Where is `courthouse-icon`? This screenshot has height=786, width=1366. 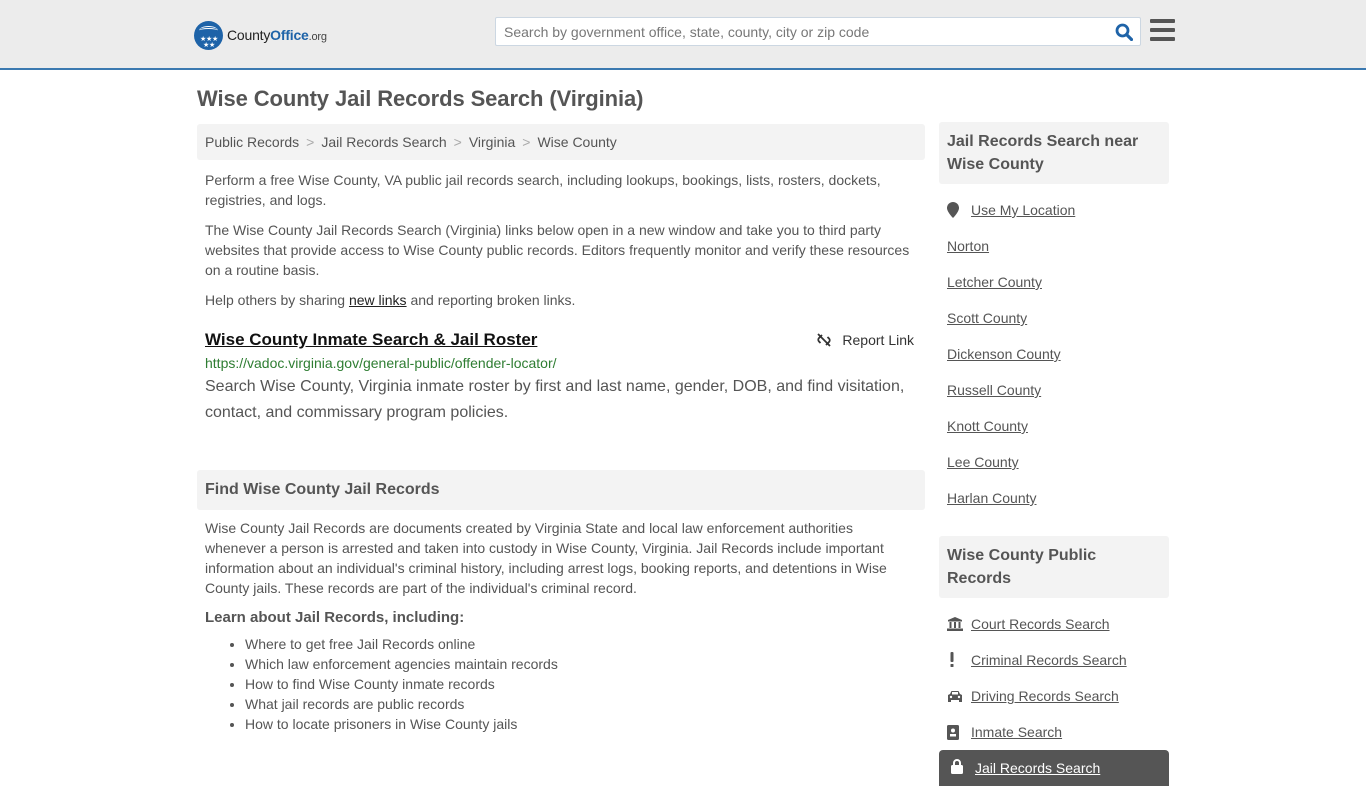 courthouse-icon is located at coordinates (955, 624).